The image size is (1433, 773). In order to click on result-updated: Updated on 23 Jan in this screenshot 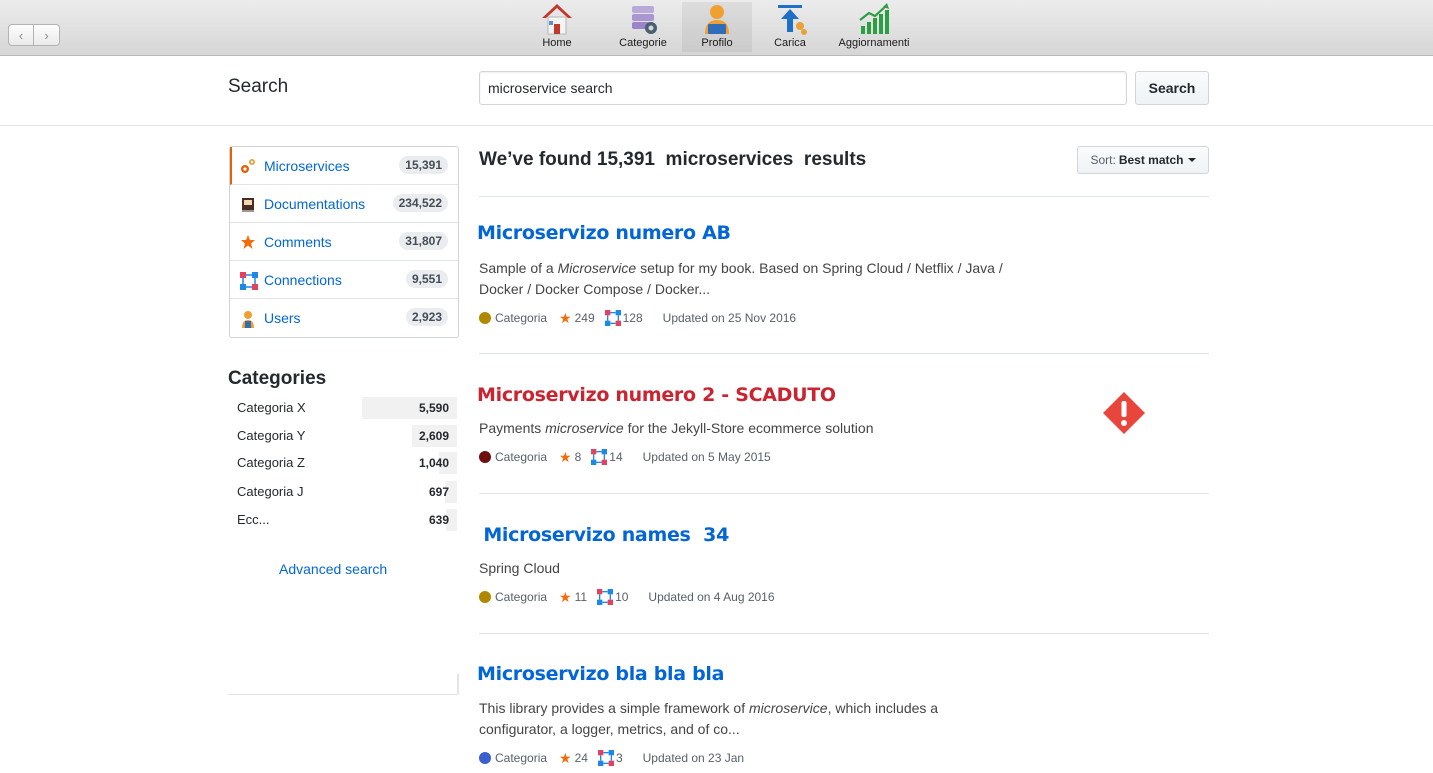, I will do `click(693, 758)`.